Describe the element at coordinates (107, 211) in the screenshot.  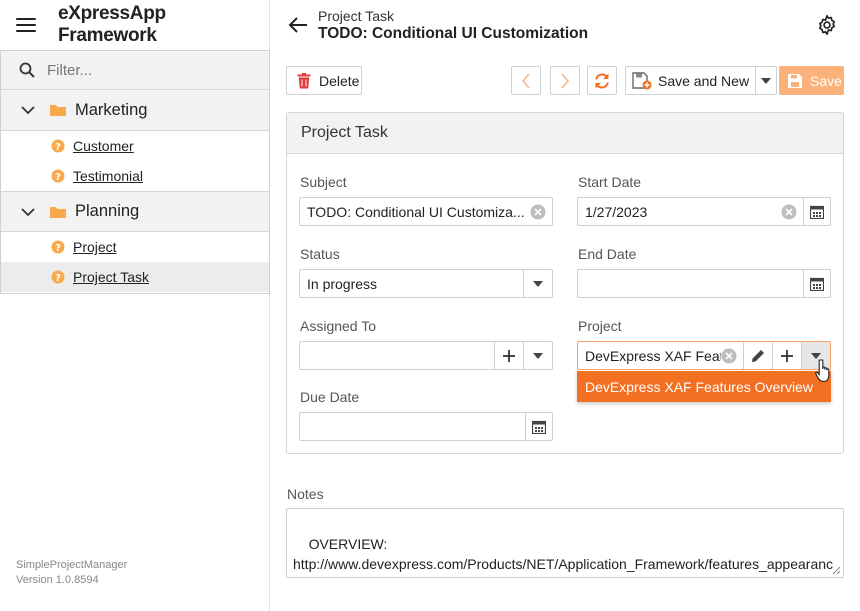
I see `nav-group-label: Planning` at that location.